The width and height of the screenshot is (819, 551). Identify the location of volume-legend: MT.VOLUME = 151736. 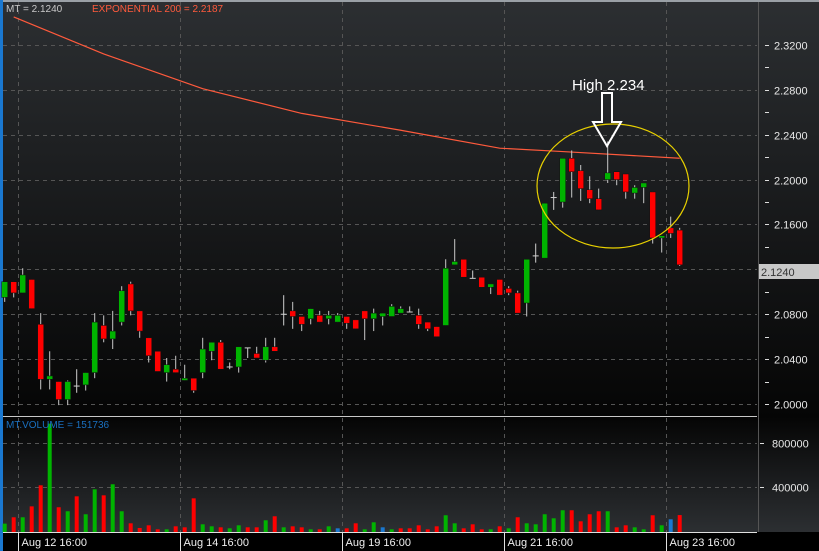
(58, 425).